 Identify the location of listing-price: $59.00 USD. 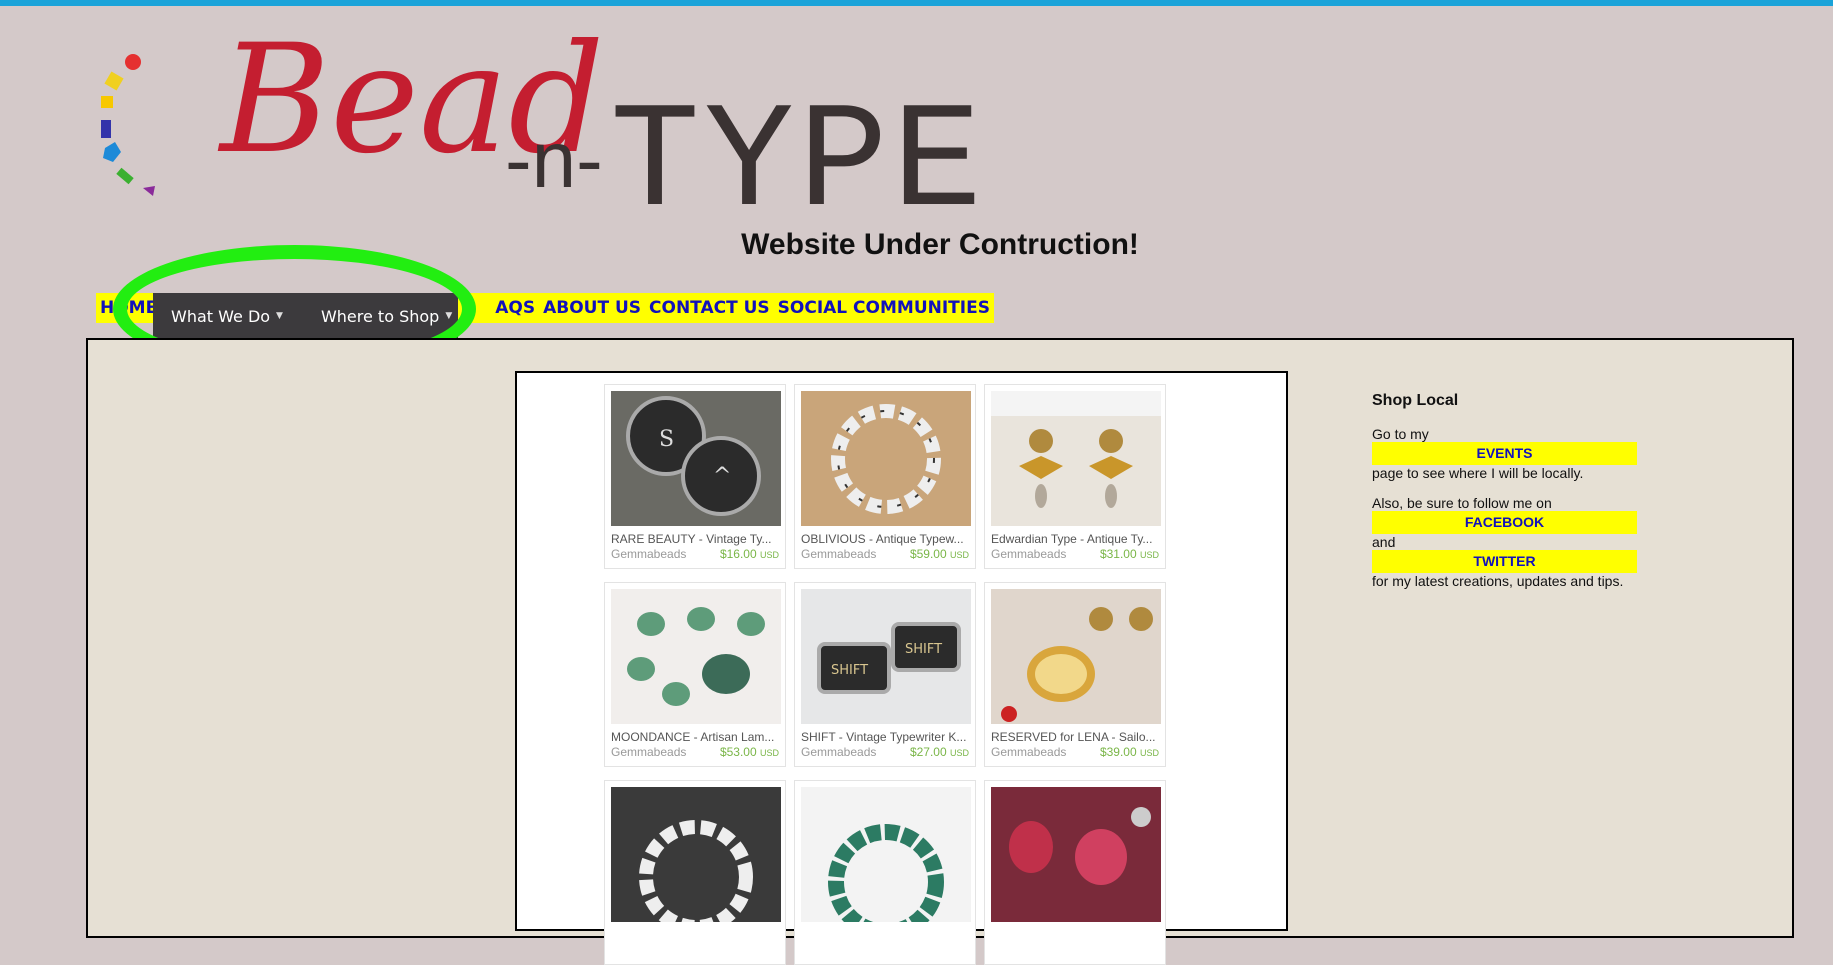
(939, 554).